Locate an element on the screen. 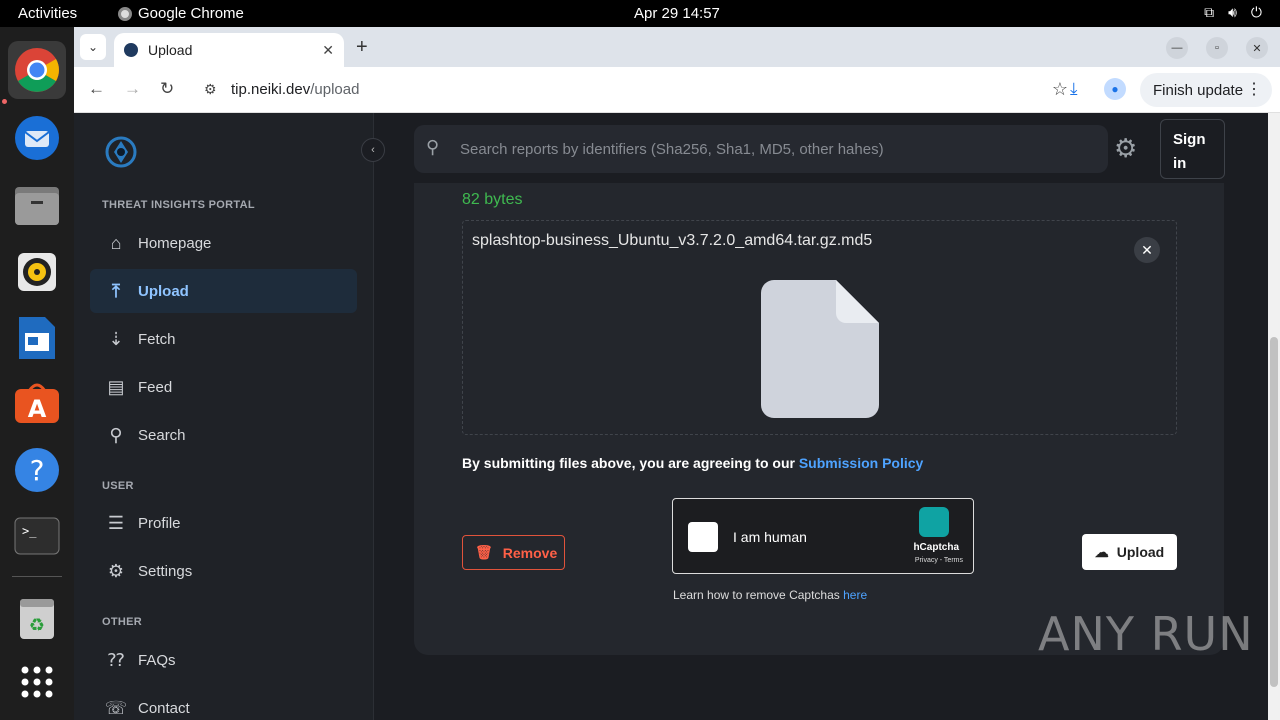  upload-button: ☁ Upload is located at coordinates (1129, 552).